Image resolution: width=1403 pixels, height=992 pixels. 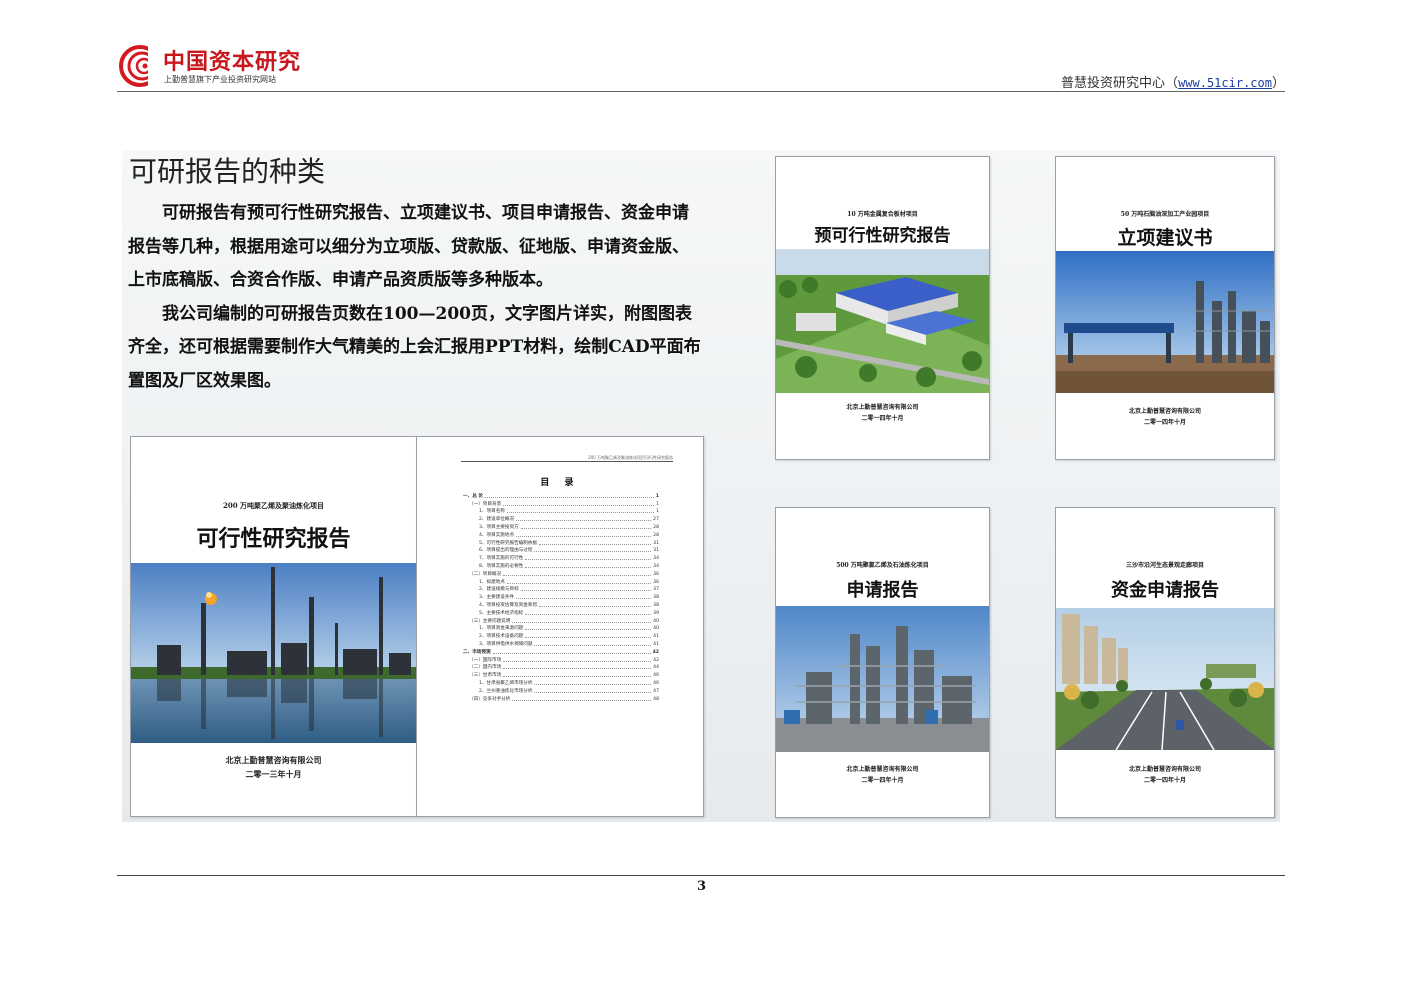 I want to click on toc-row: 5、可行性研究报告编制依据 31, so click(x=561, y=542).